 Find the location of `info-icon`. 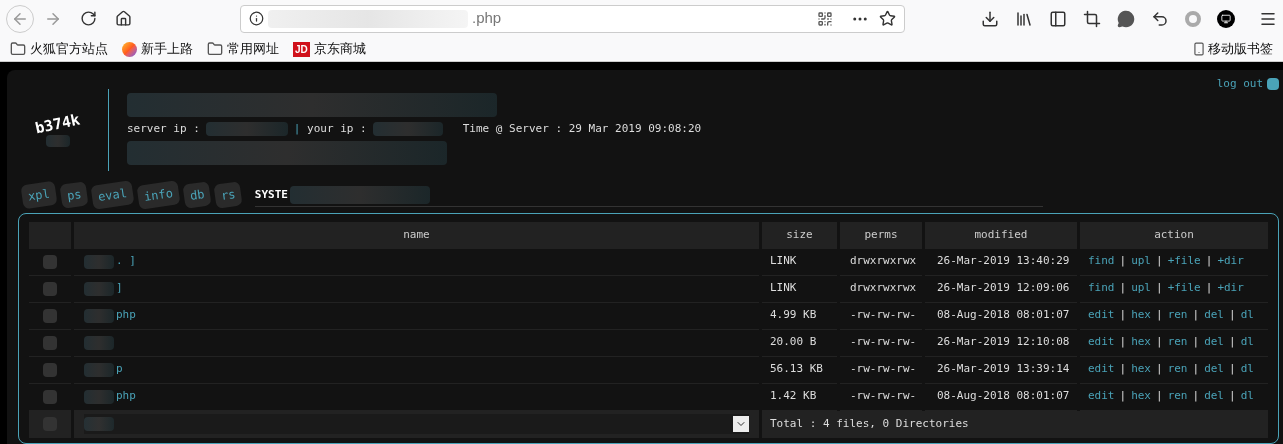

info-icon is located at coordinates (256, 18).